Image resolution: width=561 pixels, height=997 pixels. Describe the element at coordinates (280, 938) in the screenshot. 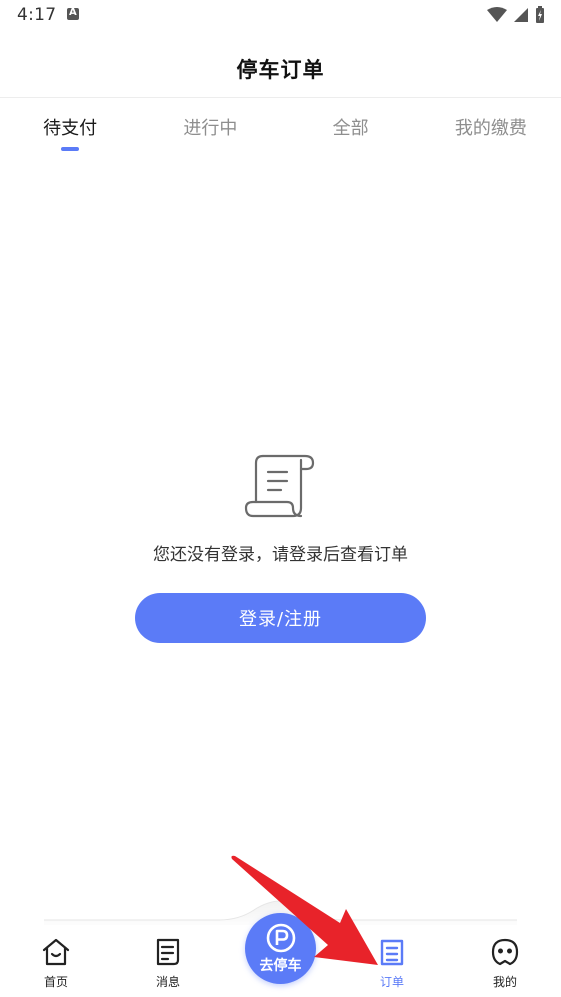

I see `parking-icon` at that location.